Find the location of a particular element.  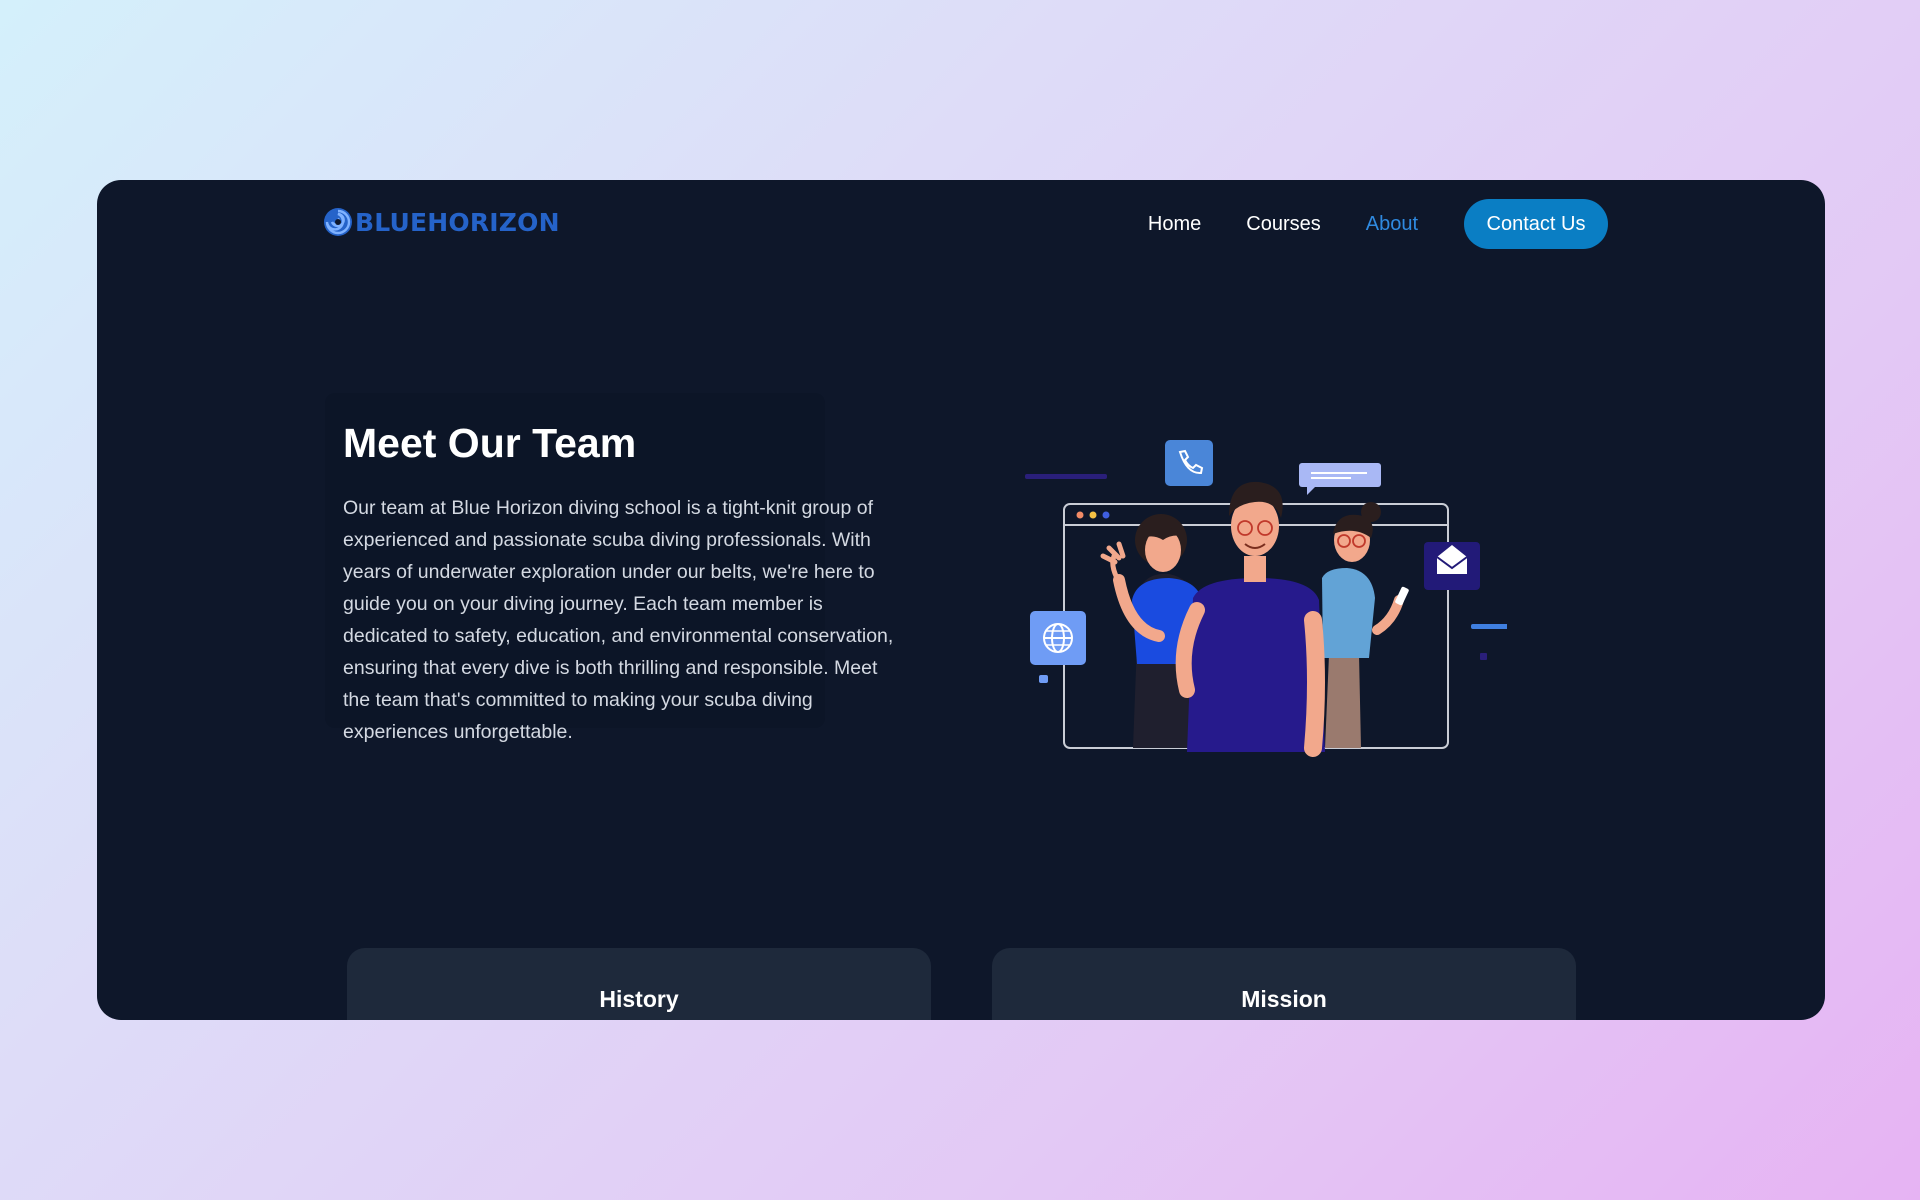

phone-icon is located at coordinates (1189, 463).